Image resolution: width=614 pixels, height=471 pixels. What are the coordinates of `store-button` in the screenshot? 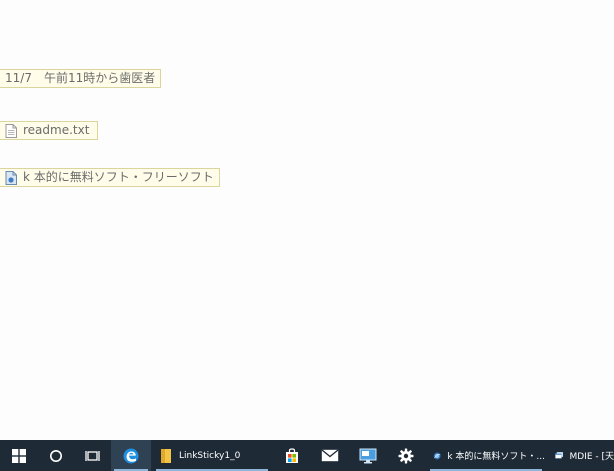 It's located at (291, 455).